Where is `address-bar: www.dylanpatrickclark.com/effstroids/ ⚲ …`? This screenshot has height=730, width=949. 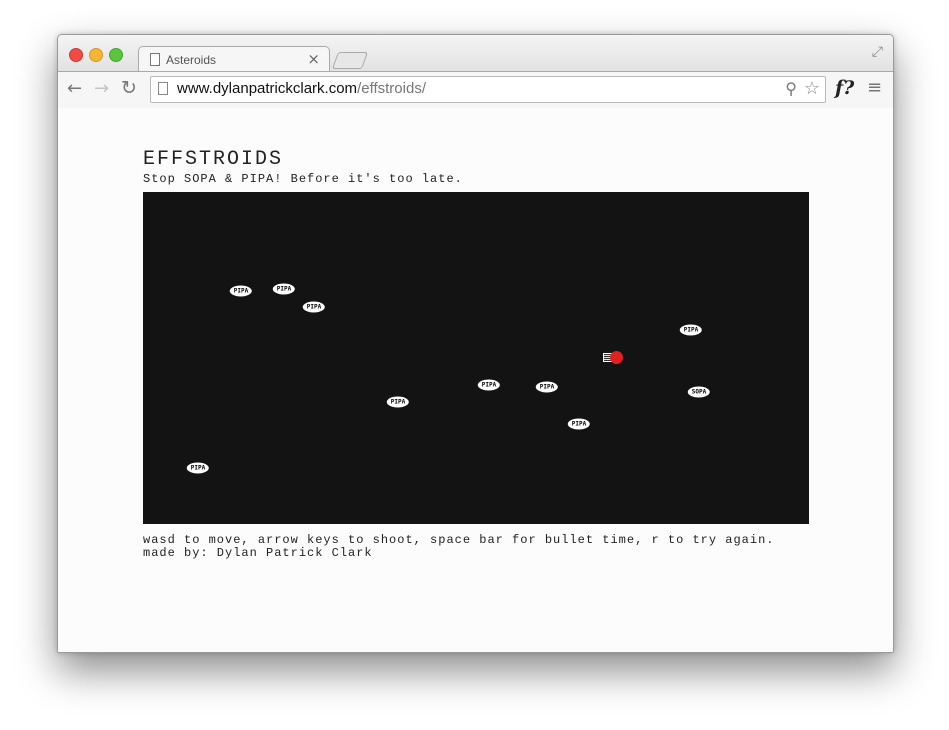 address-bar: www.dylanpatrickclark.com/effstroids/ ⚲ … is located at coordinates (488, 89).